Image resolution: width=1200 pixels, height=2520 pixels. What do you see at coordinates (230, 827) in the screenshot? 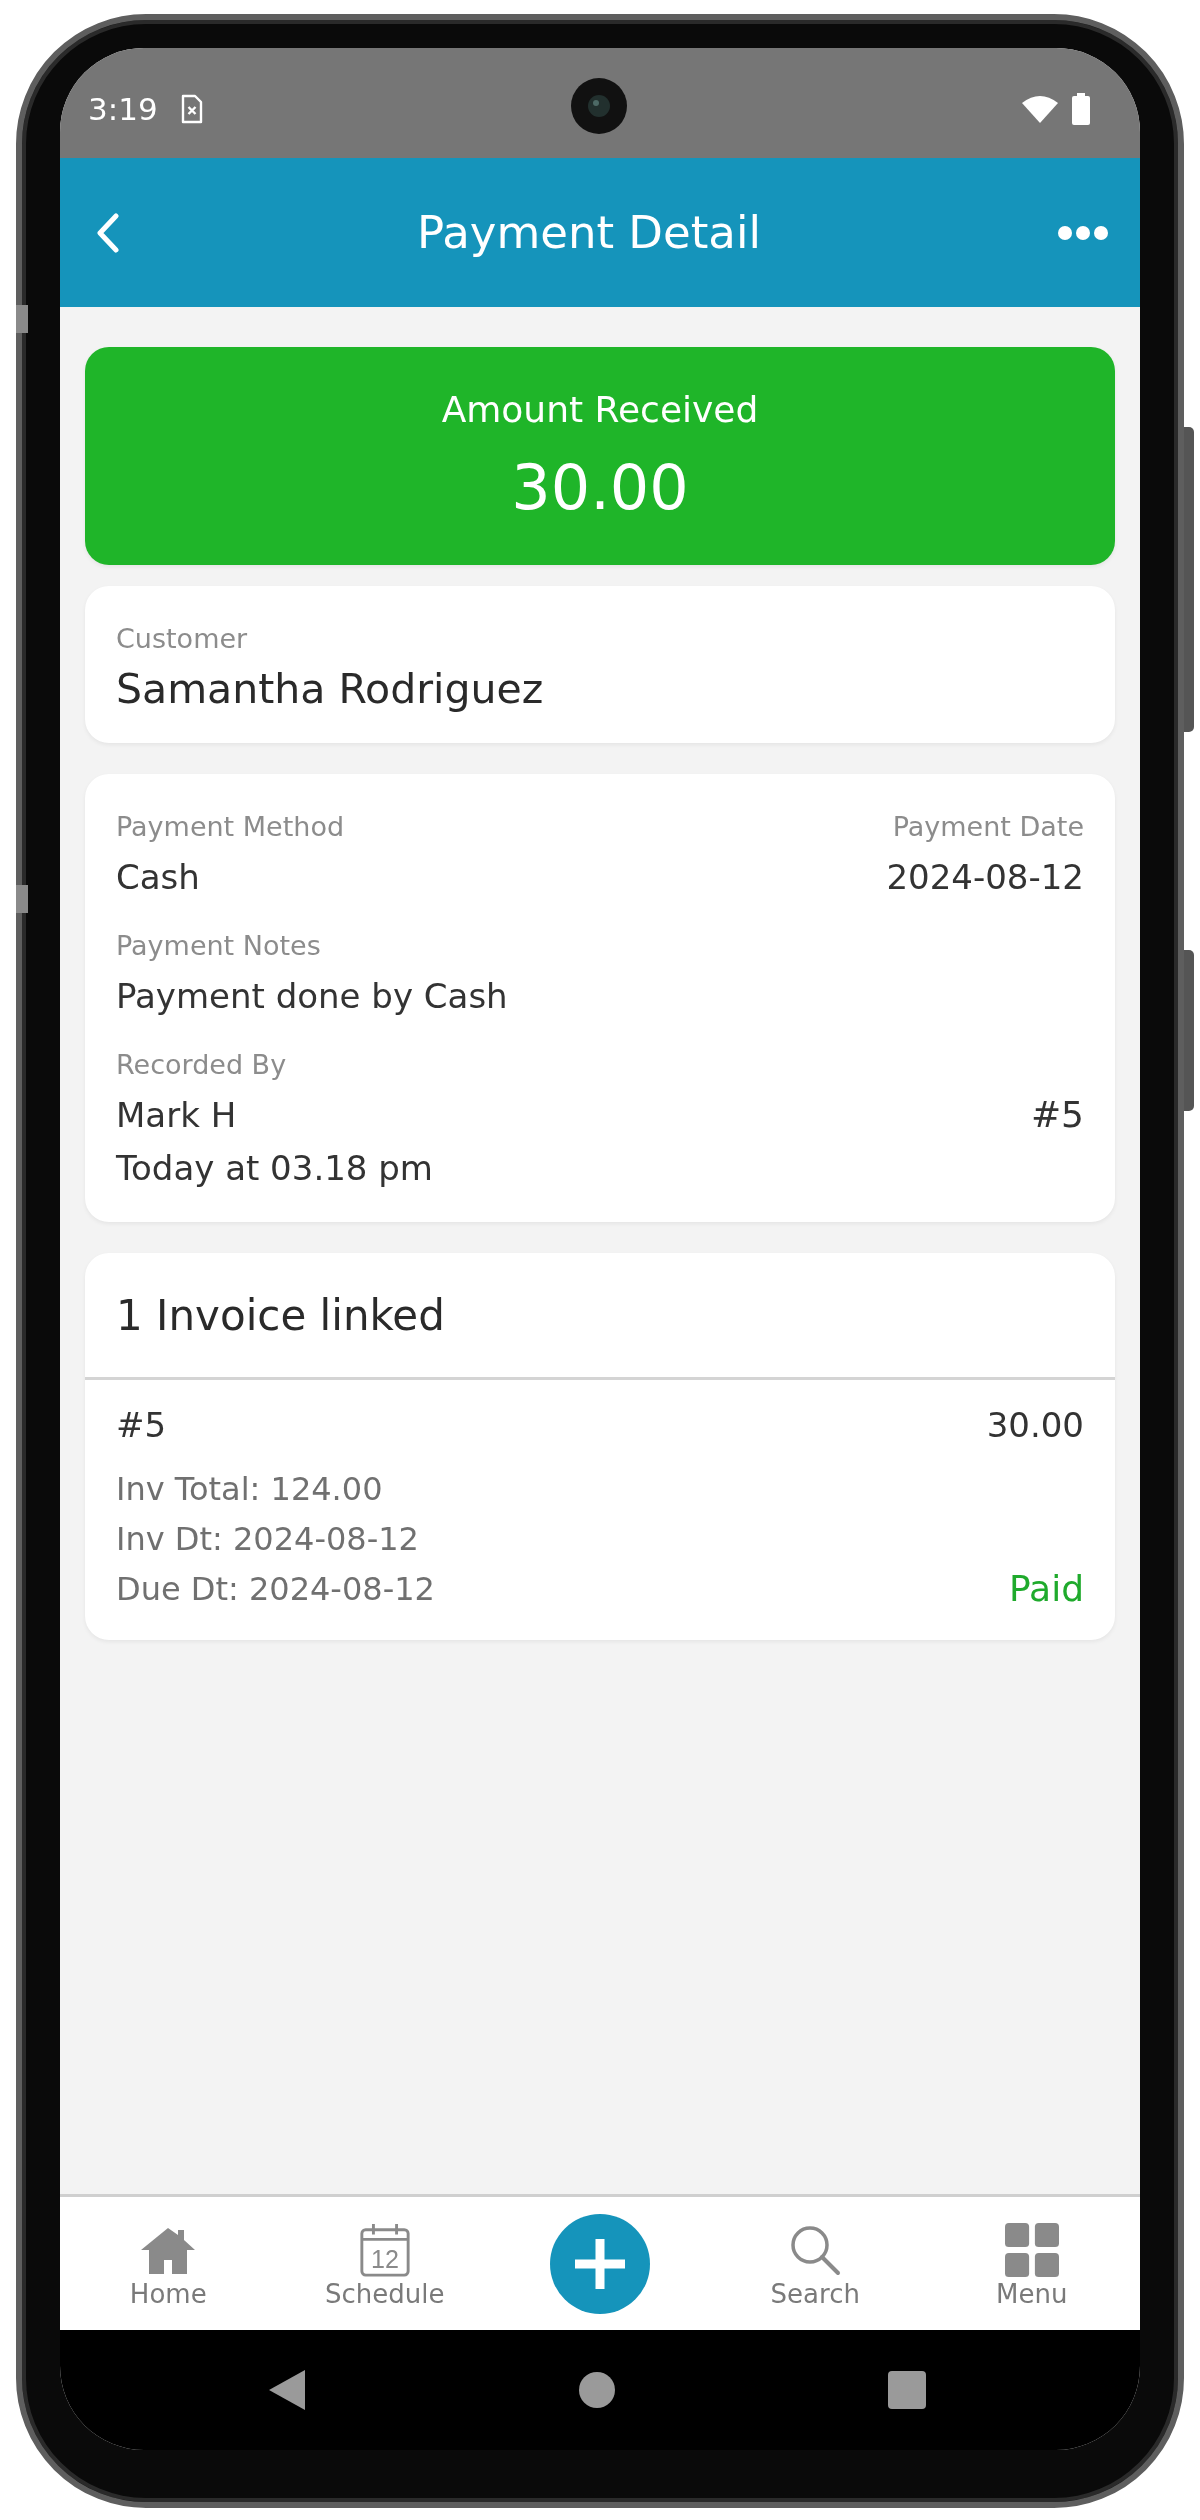
I see `field-label: Payment Method` at bounding box center [230, 827].